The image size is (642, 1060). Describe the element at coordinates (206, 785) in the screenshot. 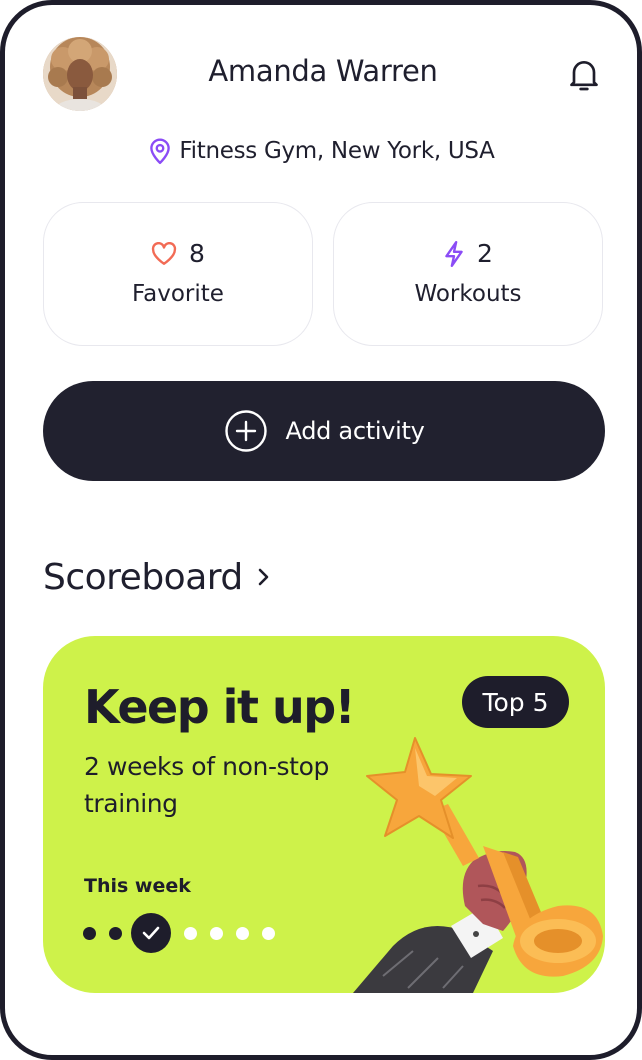

I see `card-subtitle: 2 weeks of non-stop training` at that location.